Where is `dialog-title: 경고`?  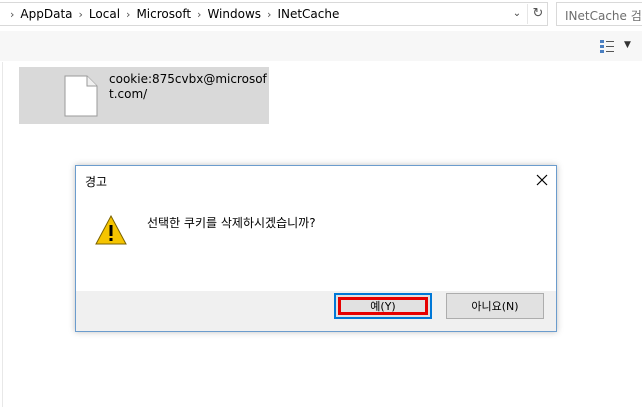
dialog-title: 경고 is located at coordinates (96, 182).